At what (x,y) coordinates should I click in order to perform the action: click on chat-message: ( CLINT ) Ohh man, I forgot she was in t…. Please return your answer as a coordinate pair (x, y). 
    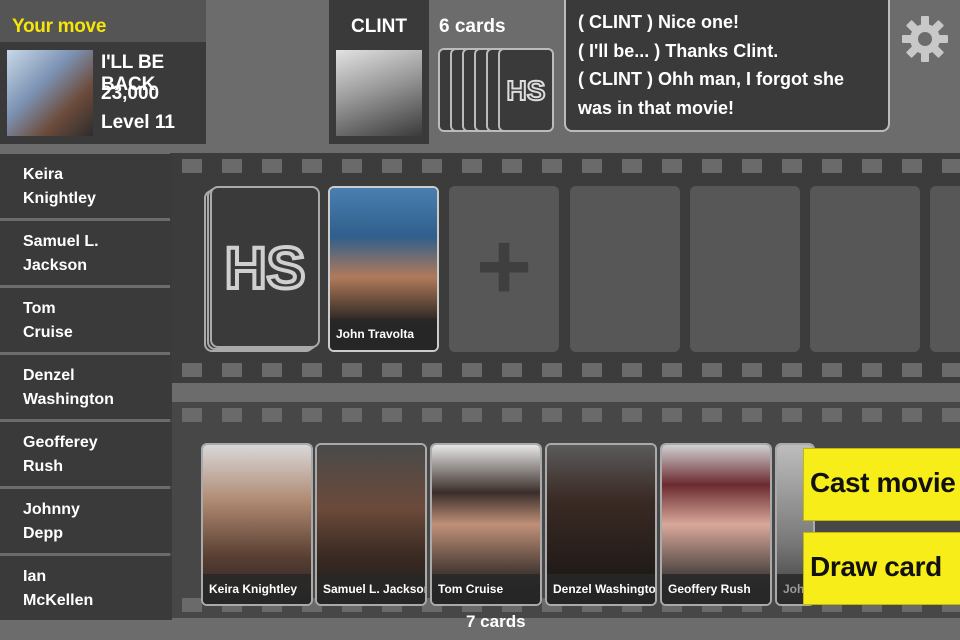
    Looking at the image, I should click on (711, 93).